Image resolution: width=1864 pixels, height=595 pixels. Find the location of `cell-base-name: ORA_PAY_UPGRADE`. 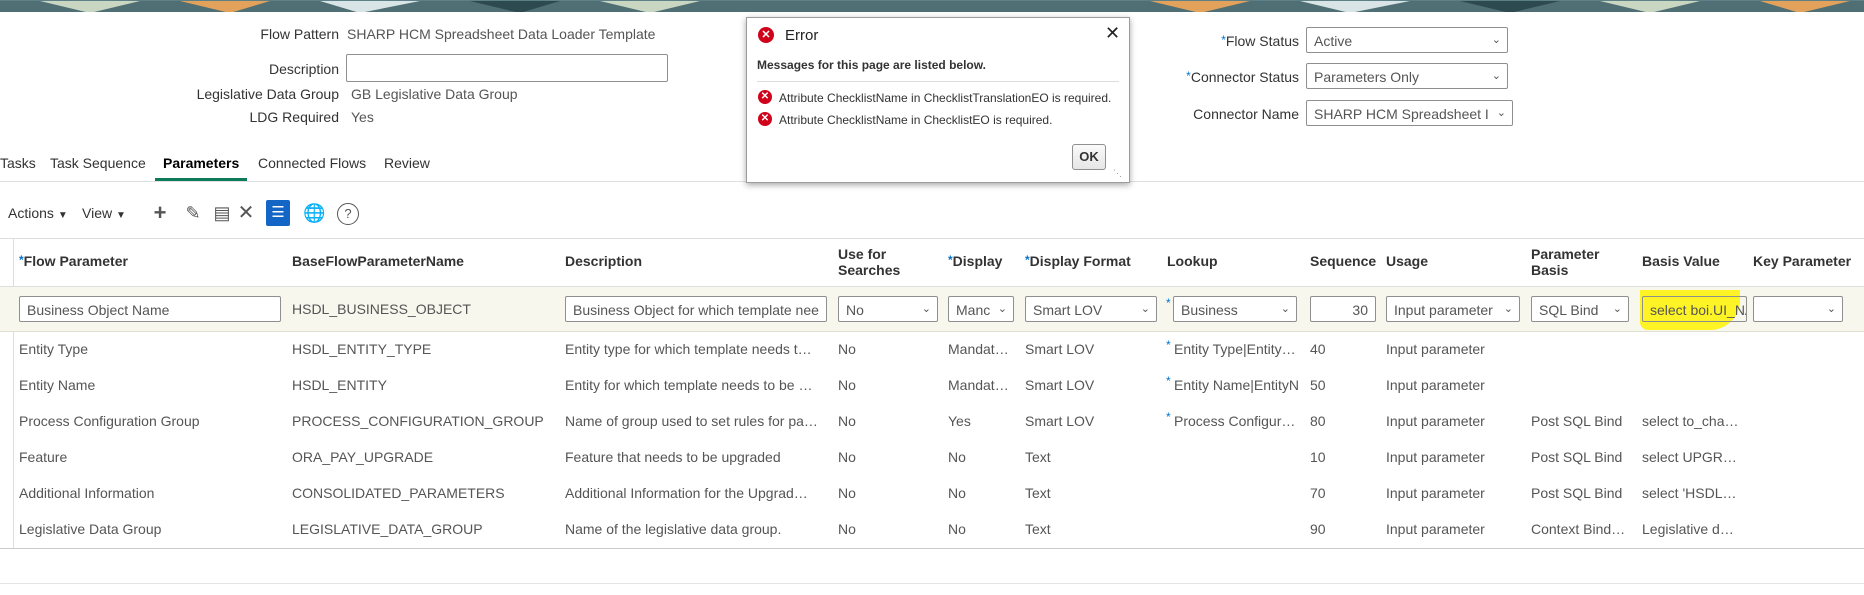

cell-base-name: ORA_PAY_UPGRADE is located at coordinates (363, 457).